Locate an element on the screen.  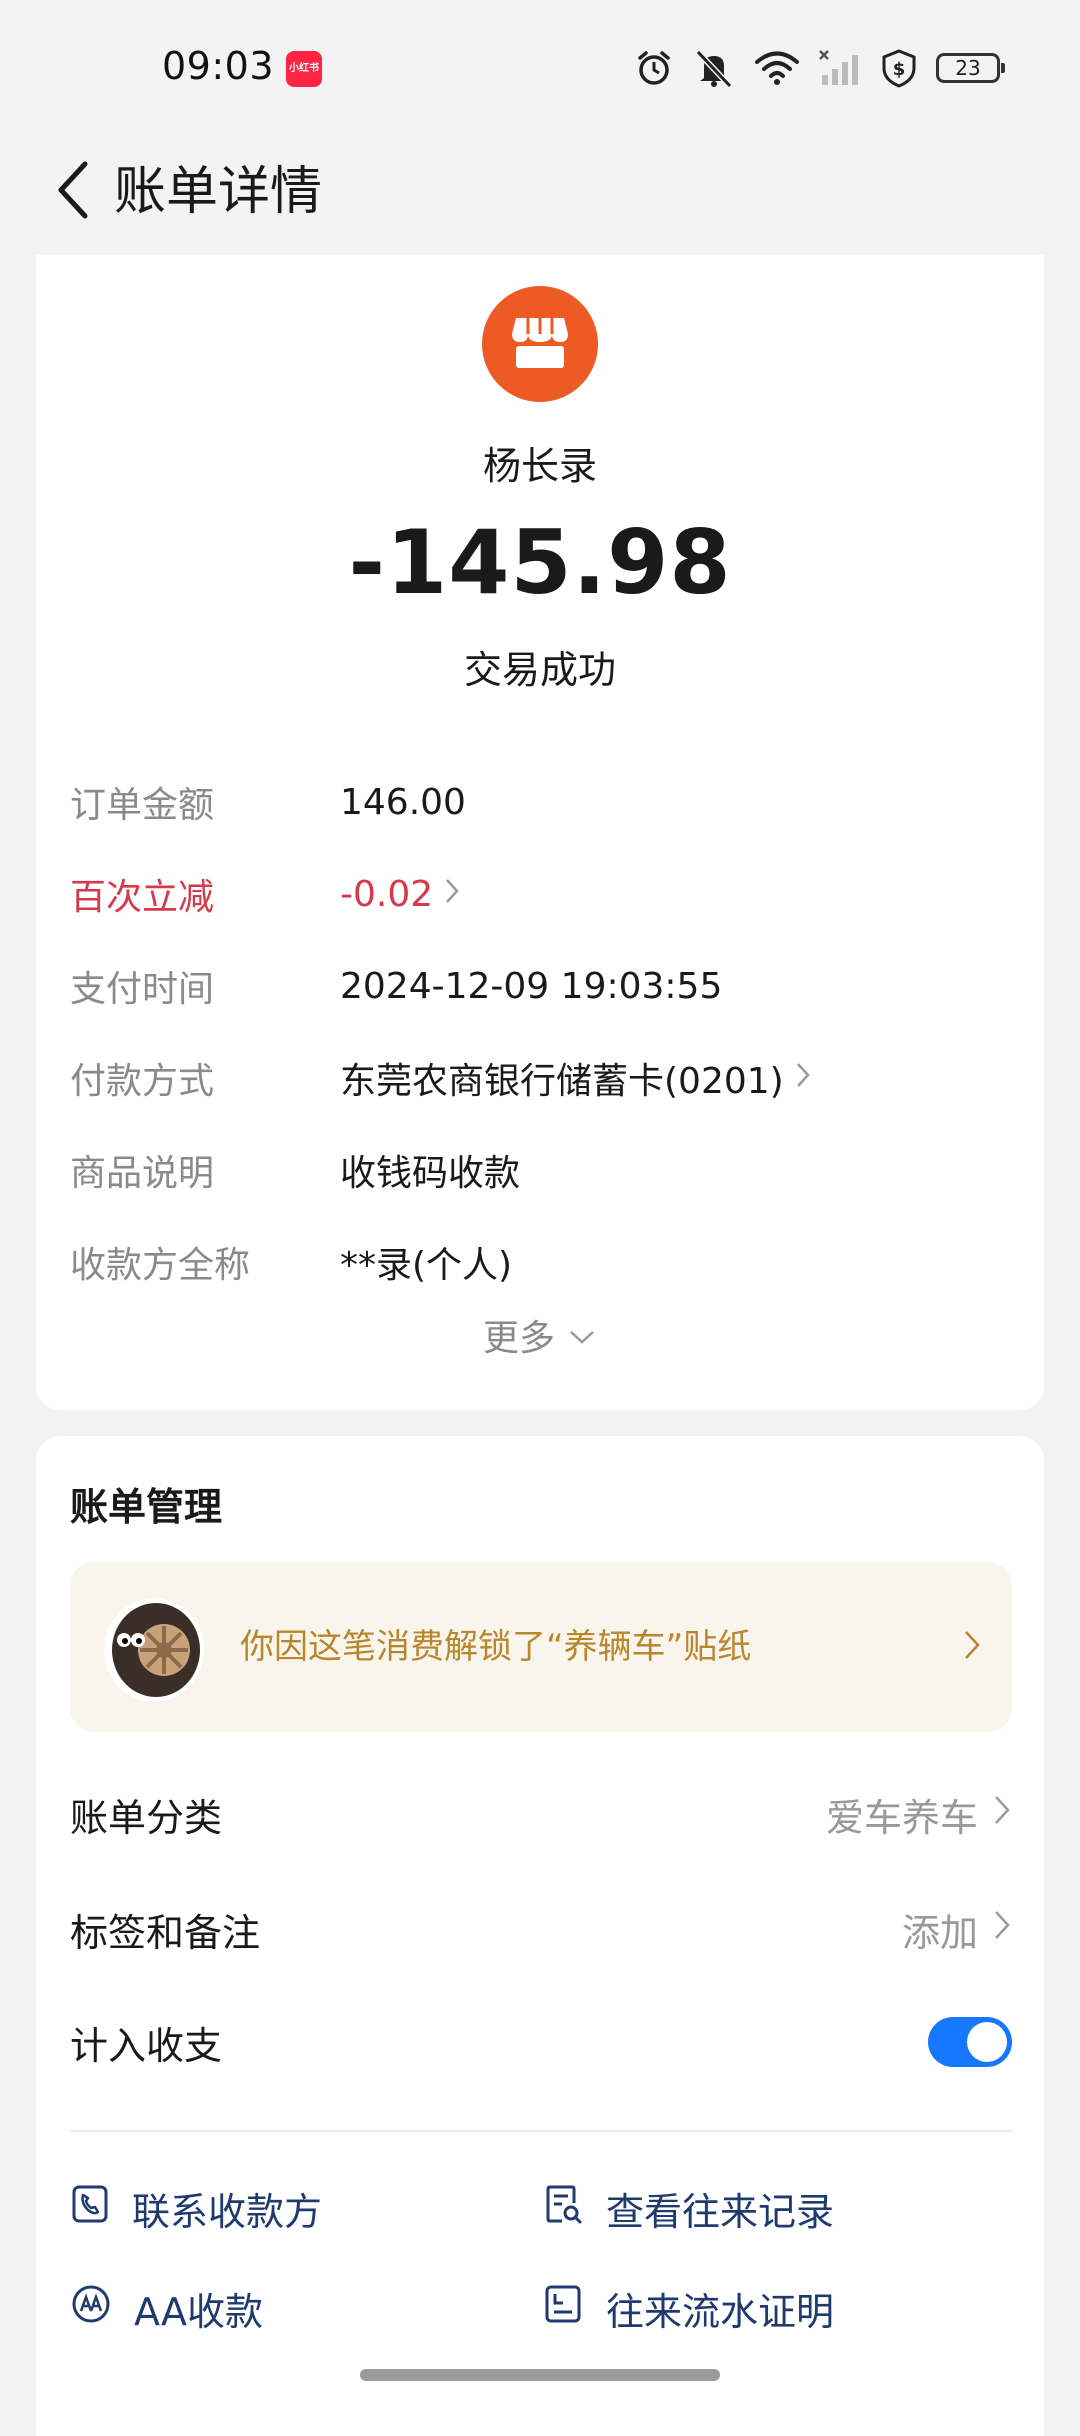
back-arrow-icon is located at coordinates (73, 192).